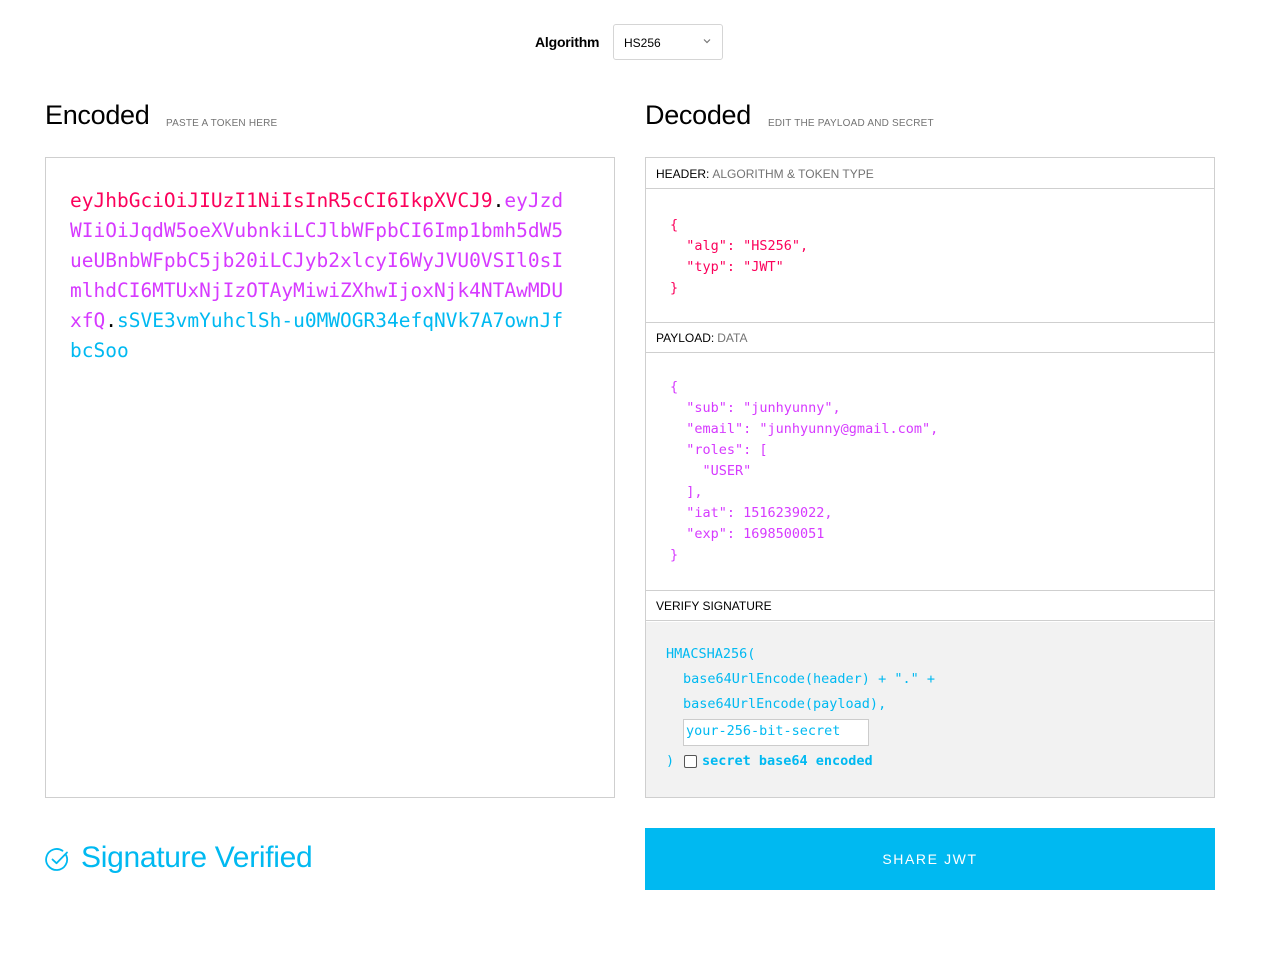 This screenshot has width=1267, height=955. What do you see at coordinates (683, 174) in the screenshot?
I see `header-section-label: HEADER:` at bounding box center [683, 174].